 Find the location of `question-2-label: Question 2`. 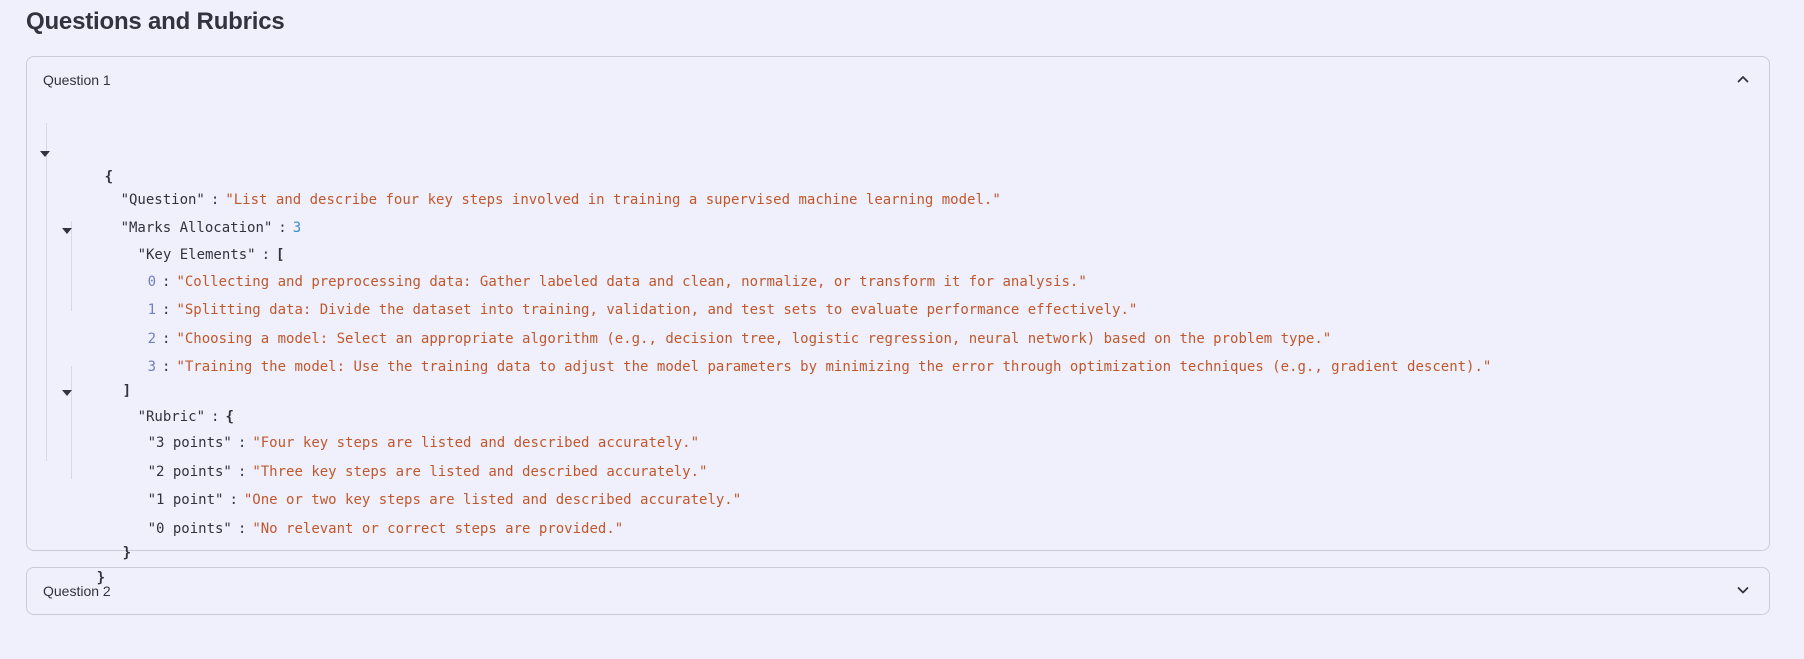

question-2-label: Question 2 is located at coordinates (77, 591).